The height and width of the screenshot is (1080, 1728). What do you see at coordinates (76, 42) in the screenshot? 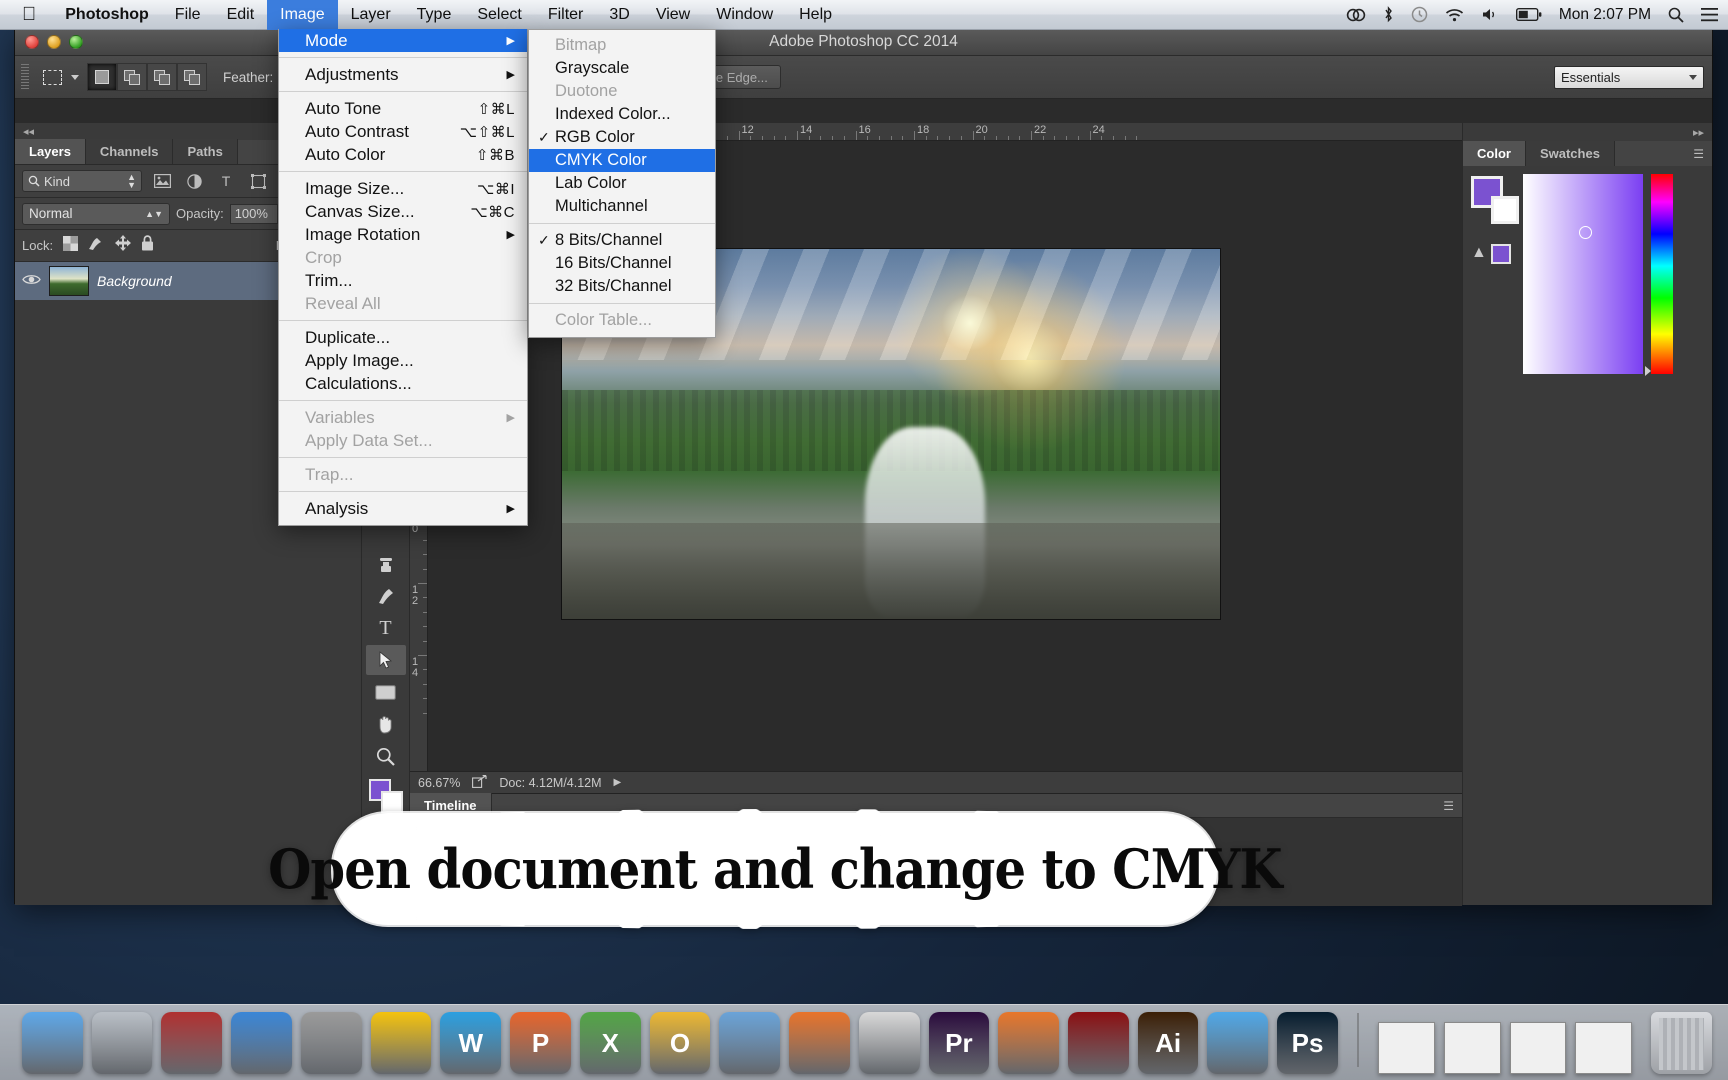
I see `zoom-button` at bounding box center [76, 42].